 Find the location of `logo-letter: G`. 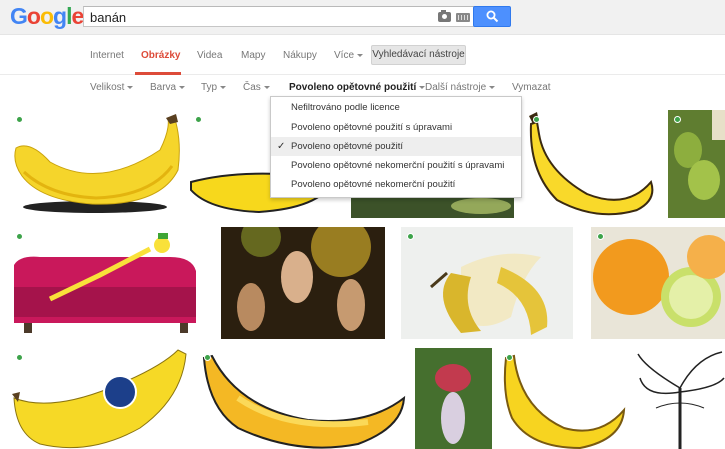

logo-letter: G is located at coordinates (19, 16).